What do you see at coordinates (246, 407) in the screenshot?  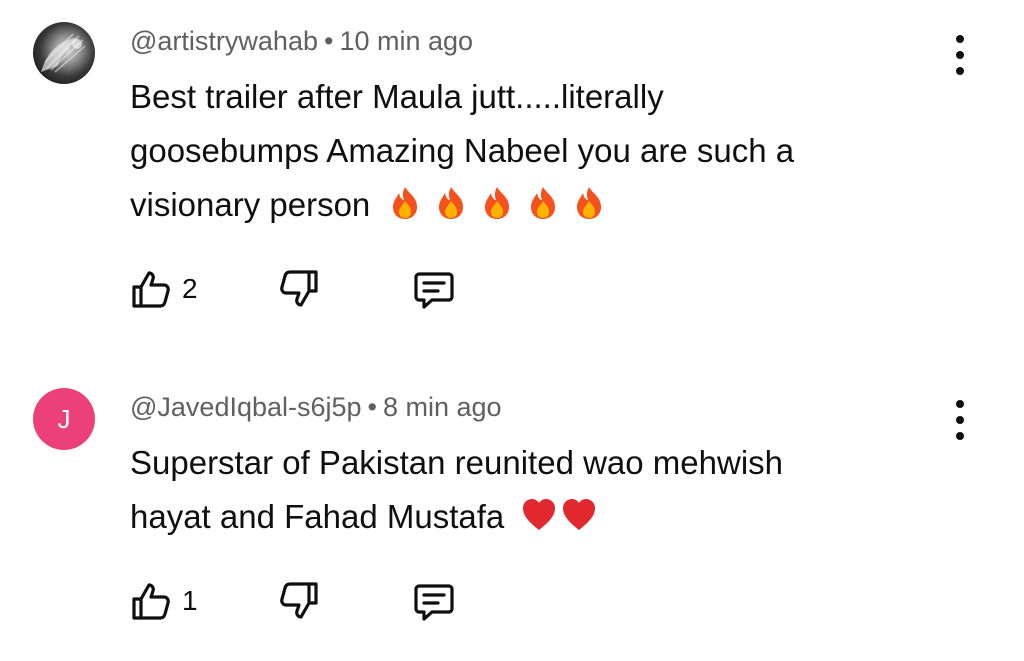 I see `author-name: @JavedIqbal-s6j5p` at bounding box center [246, 407].